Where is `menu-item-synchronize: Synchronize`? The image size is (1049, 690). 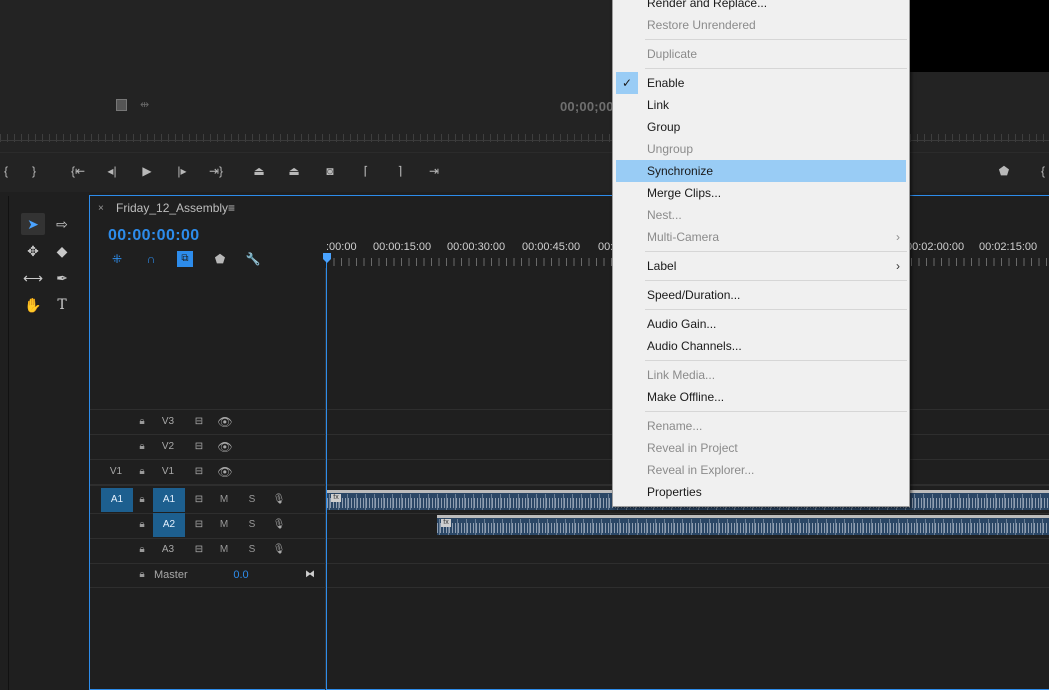 menu-item-synchronize: Synchronize is located at coordinates (761, 171).